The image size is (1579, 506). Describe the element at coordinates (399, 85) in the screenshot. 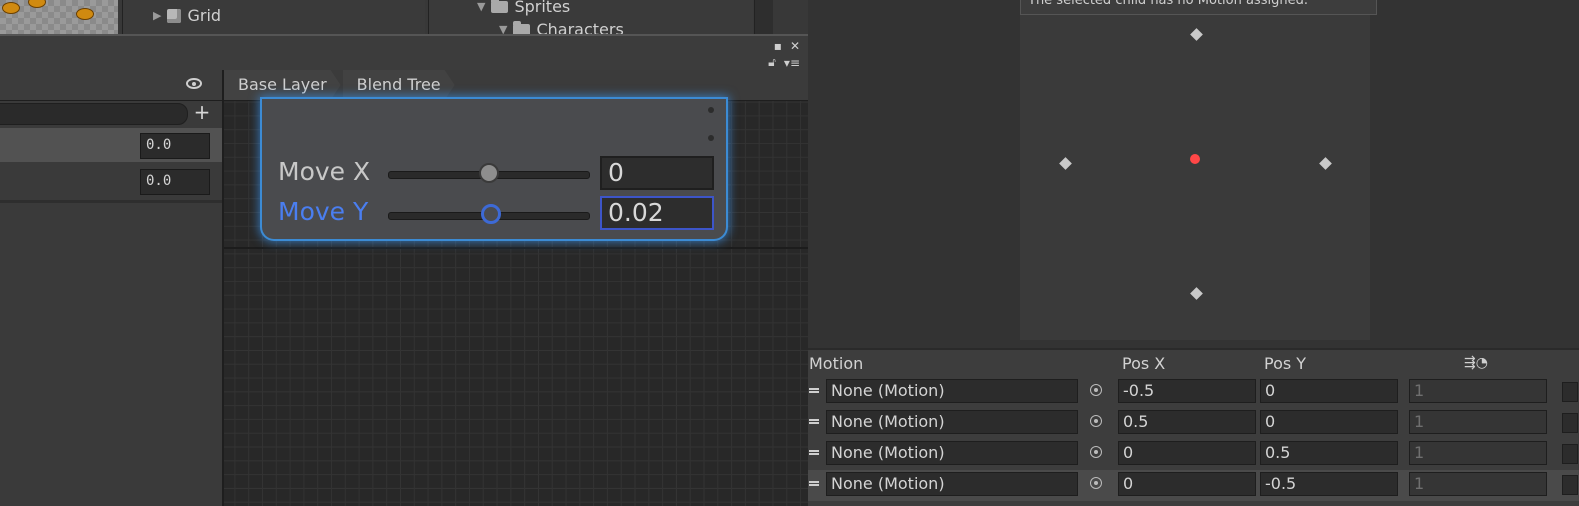

I see `breadcrumb-blend-tree: Blend Tree` at that location.